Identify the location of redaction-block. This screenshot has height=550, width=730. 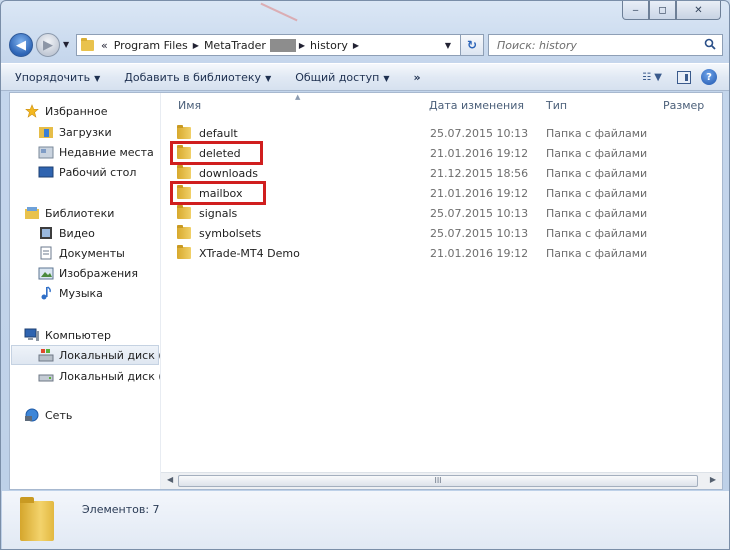
(282, 45).